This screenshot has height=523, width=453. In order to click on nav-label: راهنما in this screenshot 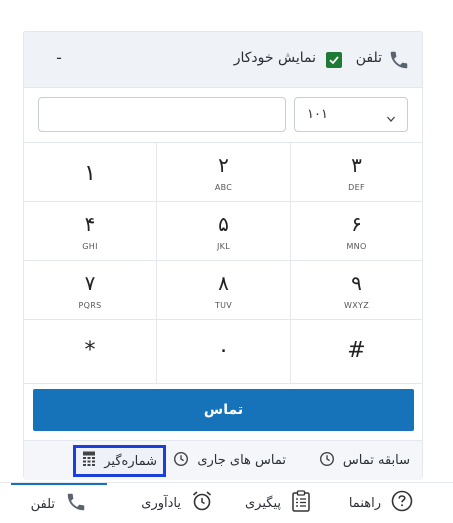, I will do `click(364, 503)`.